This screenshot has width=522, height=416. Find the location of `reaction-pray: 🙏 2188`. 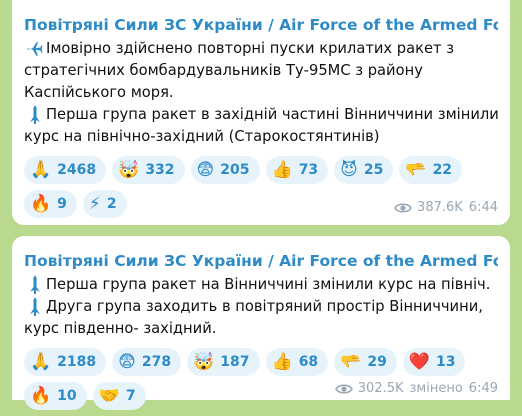

reaction-pray: 🙏 2188 is located at coordinates (65, 362).